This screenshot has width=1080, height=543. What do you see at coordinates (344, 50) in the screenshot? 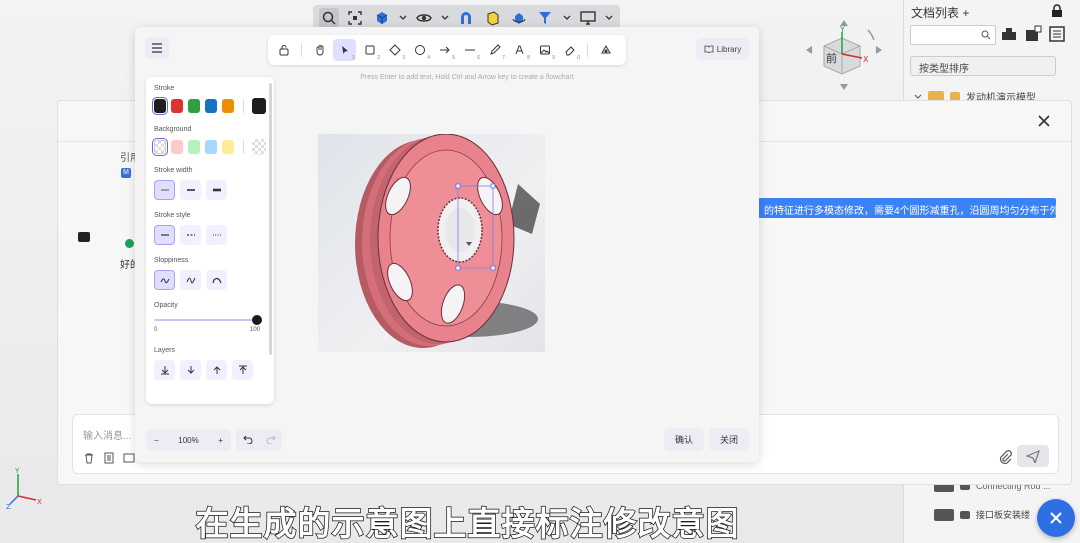
I see `selection-tool: 1` at bounding box center [344, 50].